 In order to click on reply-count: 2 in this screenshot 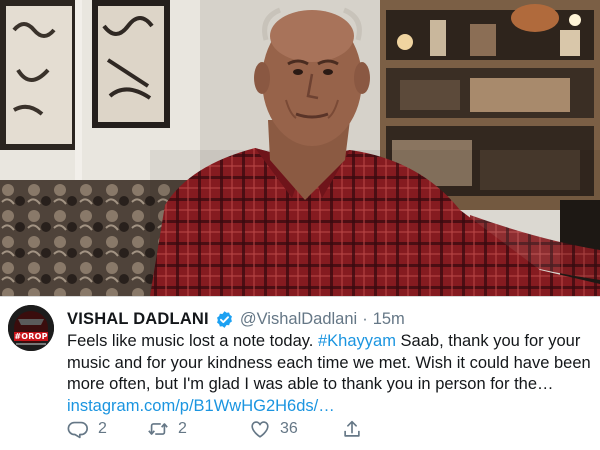, I will do `click(102, 428)`.